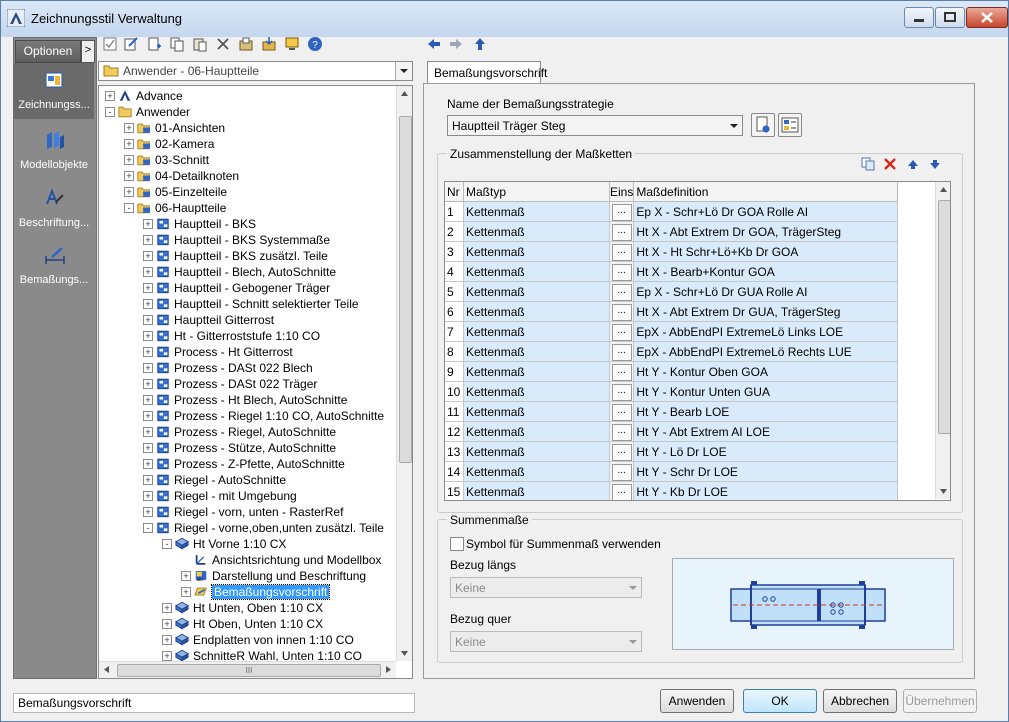  What do you see at coordinates (88, 51) in the screenshot?
I see `options-expand-button: >` at bounding box center [88, 51].